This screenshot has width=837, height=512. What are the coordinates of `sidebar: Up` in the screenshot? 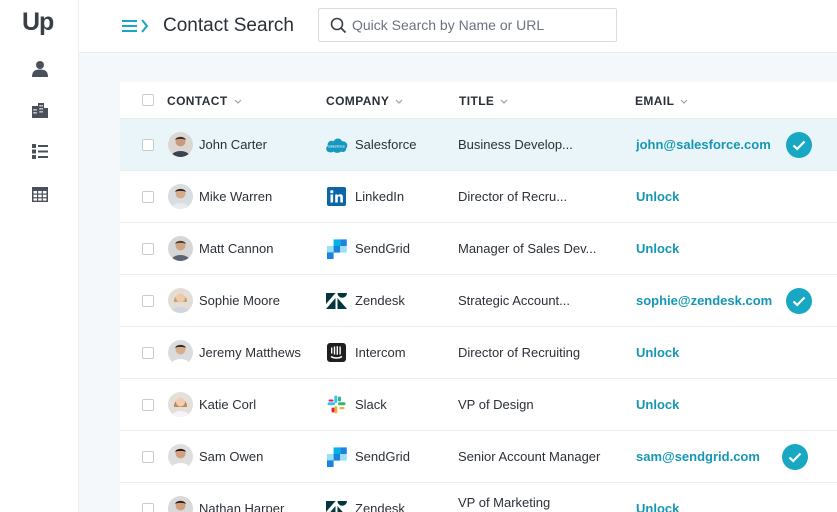 It's located at (39, 256).